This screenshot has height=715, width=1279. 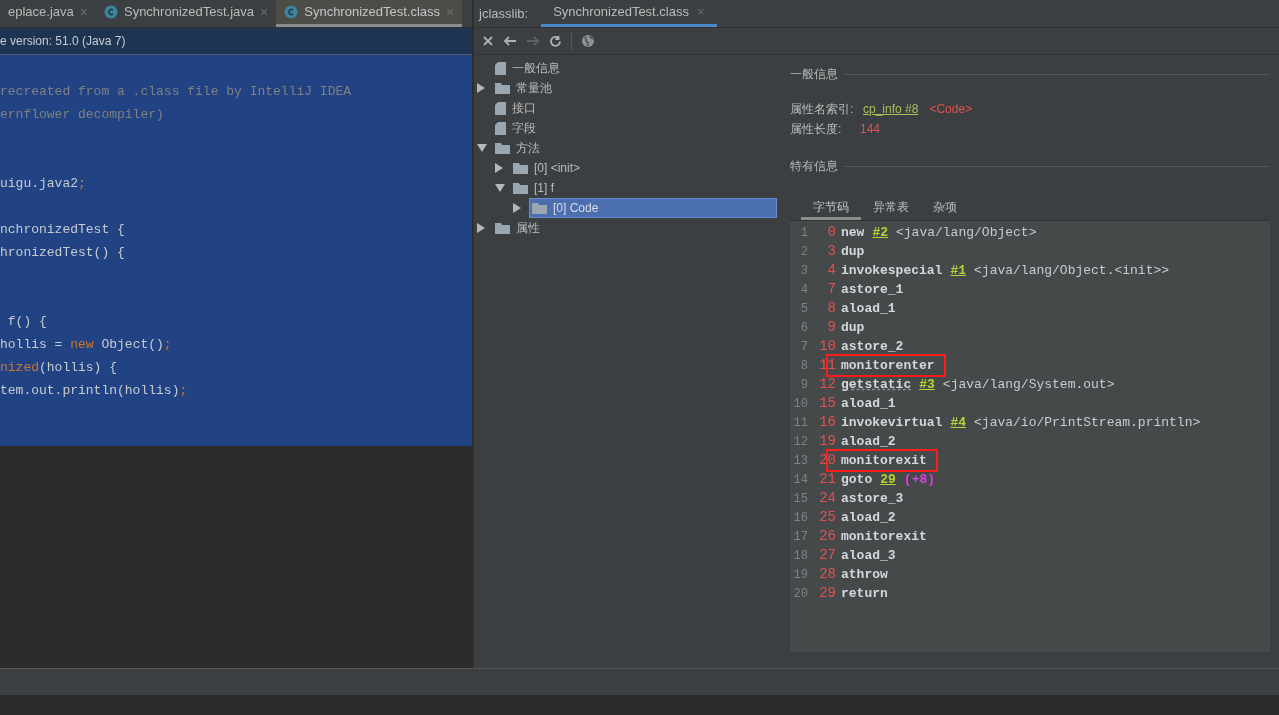 I want to click on line-number: 12, so click(x=800, y=442).